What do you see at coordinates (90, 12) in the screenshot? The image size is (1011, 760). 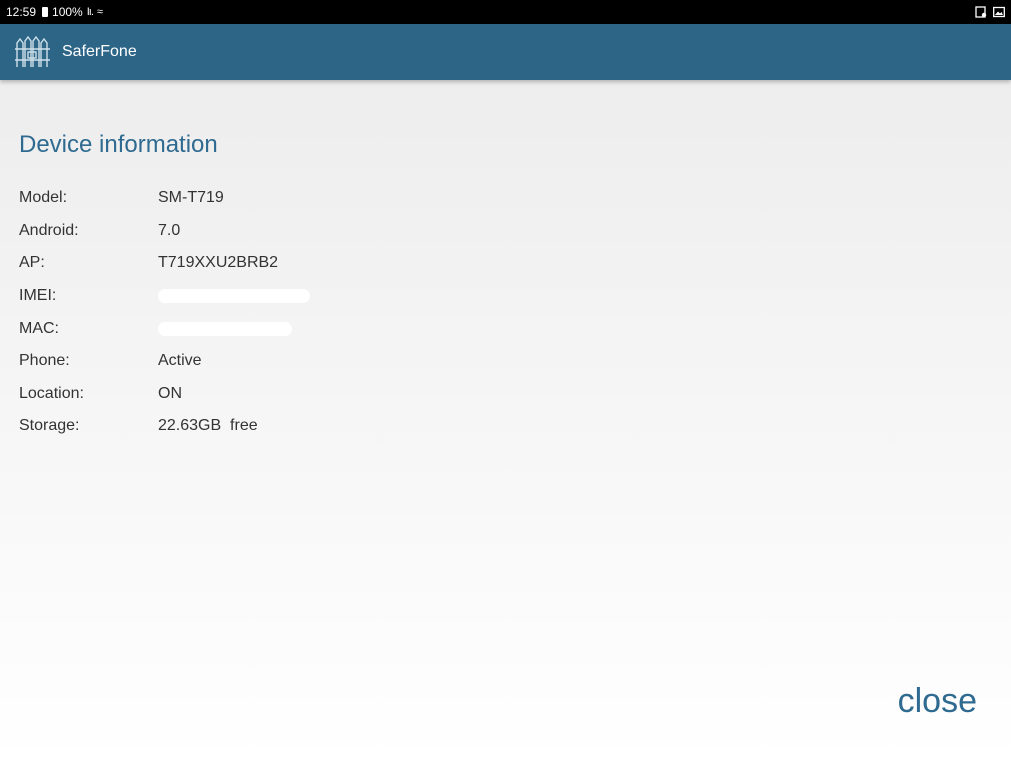 I see `signal-icon: Iı.` at bounding box center [90, 12].